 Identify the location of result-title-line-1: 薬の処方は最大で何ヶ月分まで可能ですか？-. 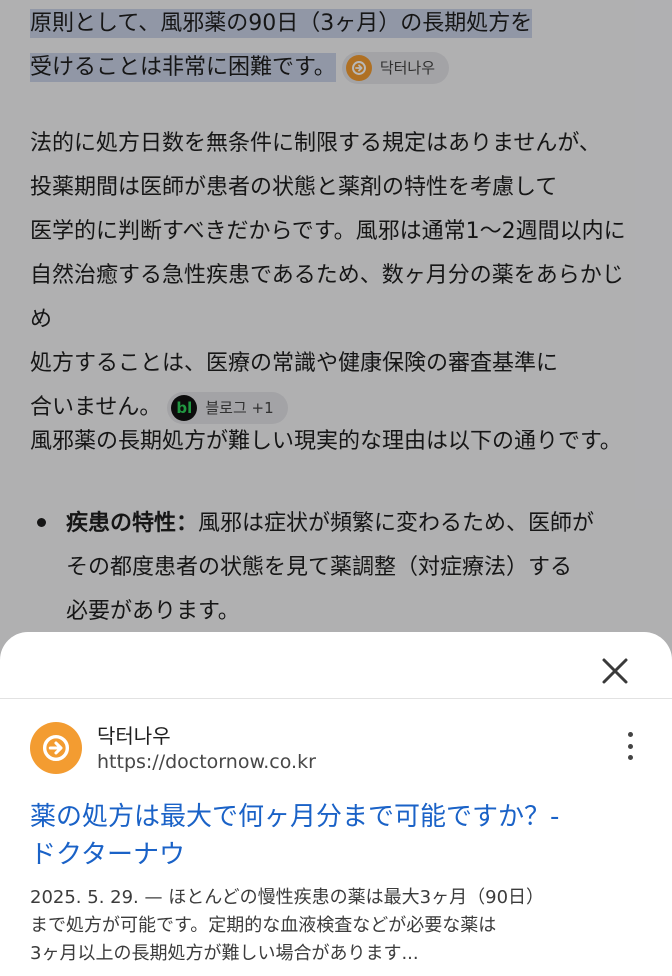
(295, 817).